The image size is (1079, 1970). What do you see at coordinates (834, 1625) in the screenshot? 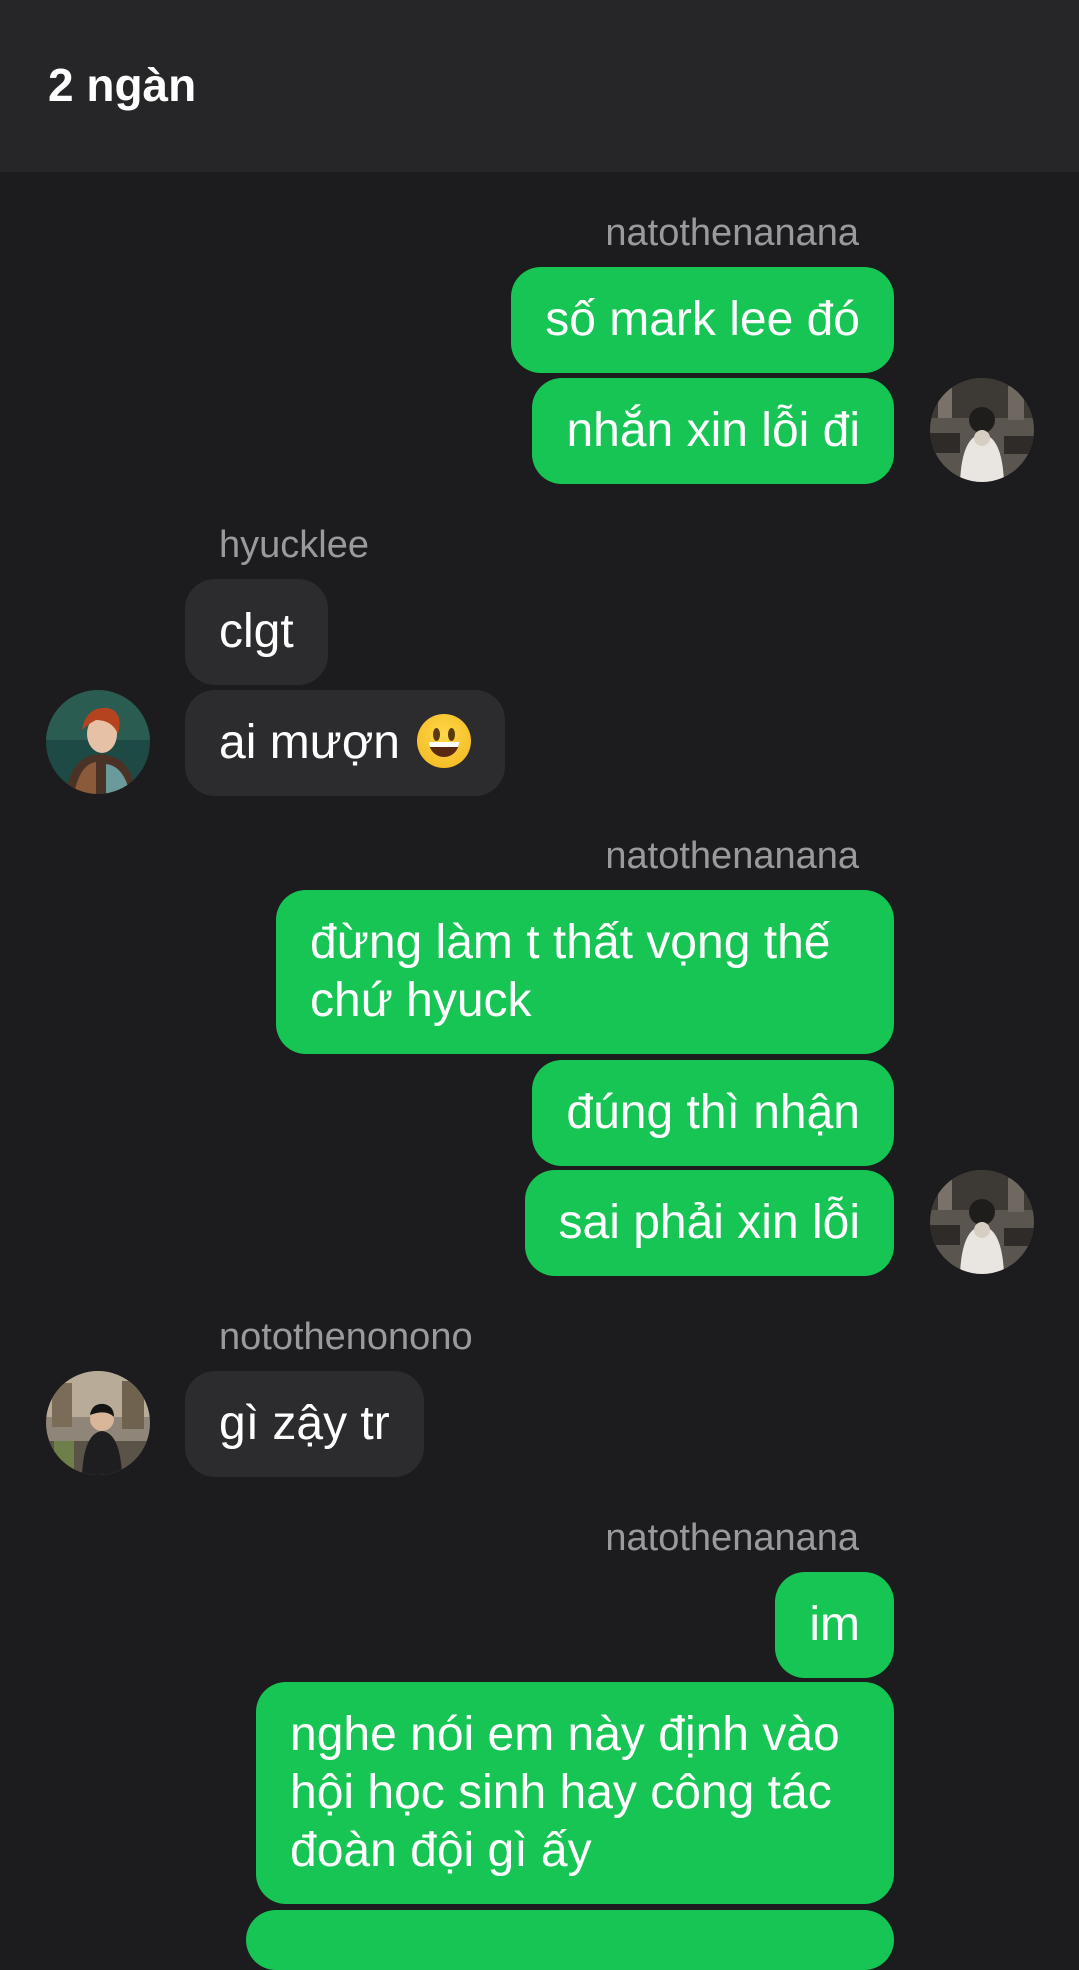
I see `message-bubble-outgoing: im` at bounding box center [834, 1625].